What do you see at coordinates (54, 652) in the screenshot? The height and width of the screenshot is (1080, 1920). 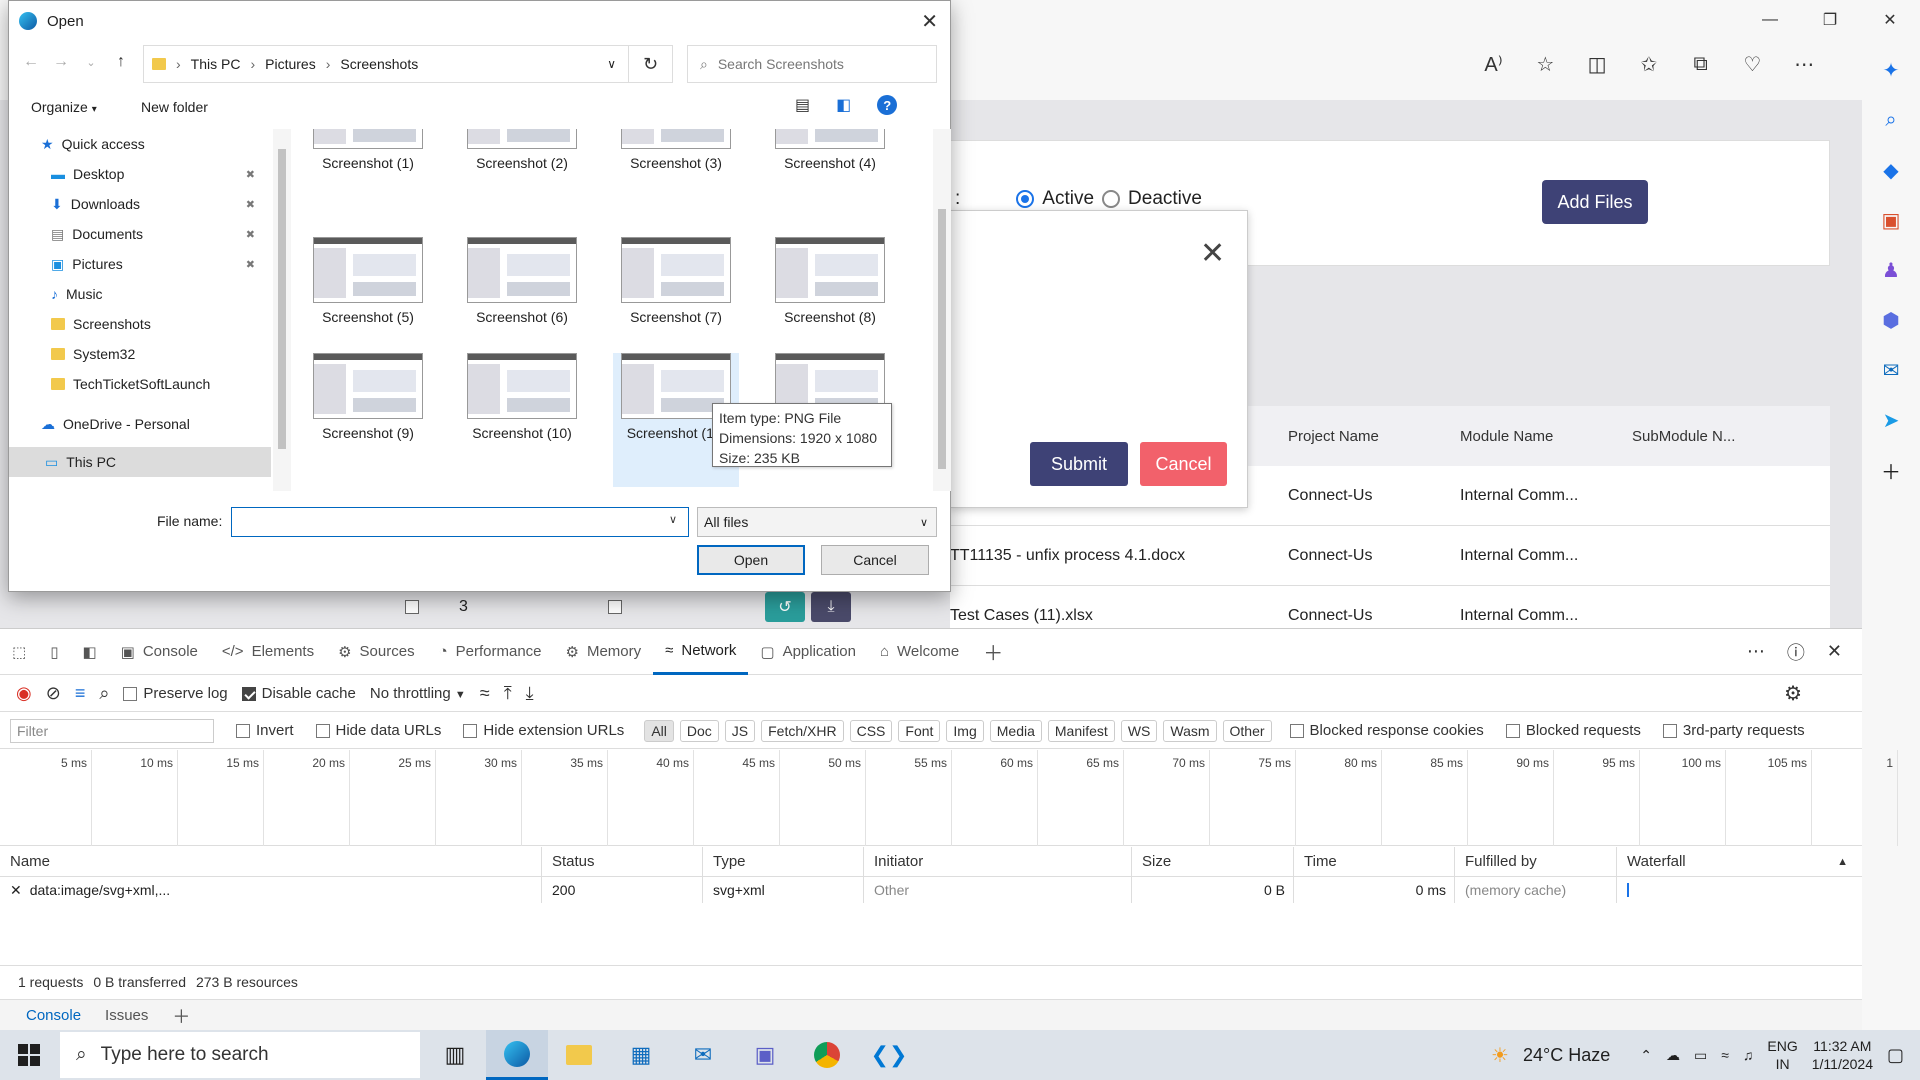 I see `device-toolbar-icon: ▯` at bounding box center [54, 652].